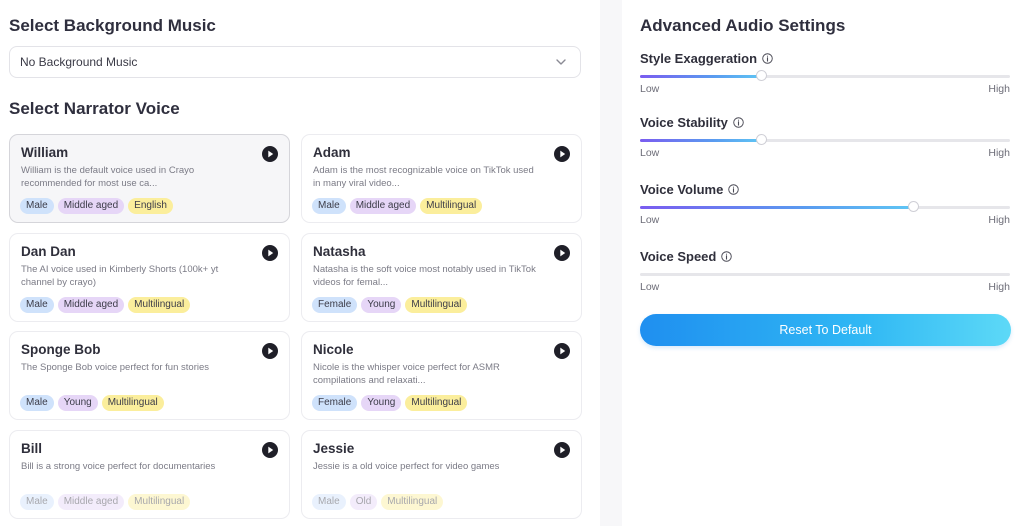  What do you see at coordinates (561, 62) in the screenshot?
I see `chevron-down-icon` at bounding box center [561, 62].